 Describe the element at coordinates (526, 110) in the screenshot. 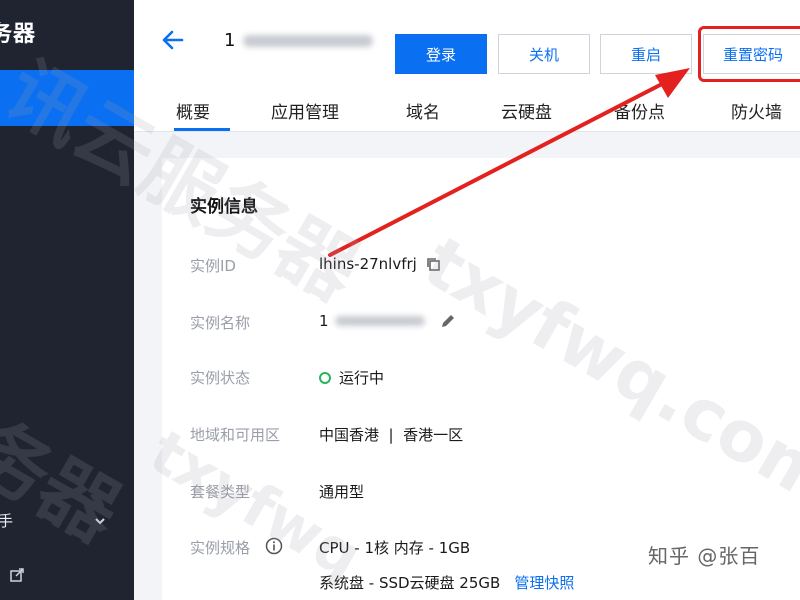

I see `tab-cloud-disk: 云硬盘` at that location.